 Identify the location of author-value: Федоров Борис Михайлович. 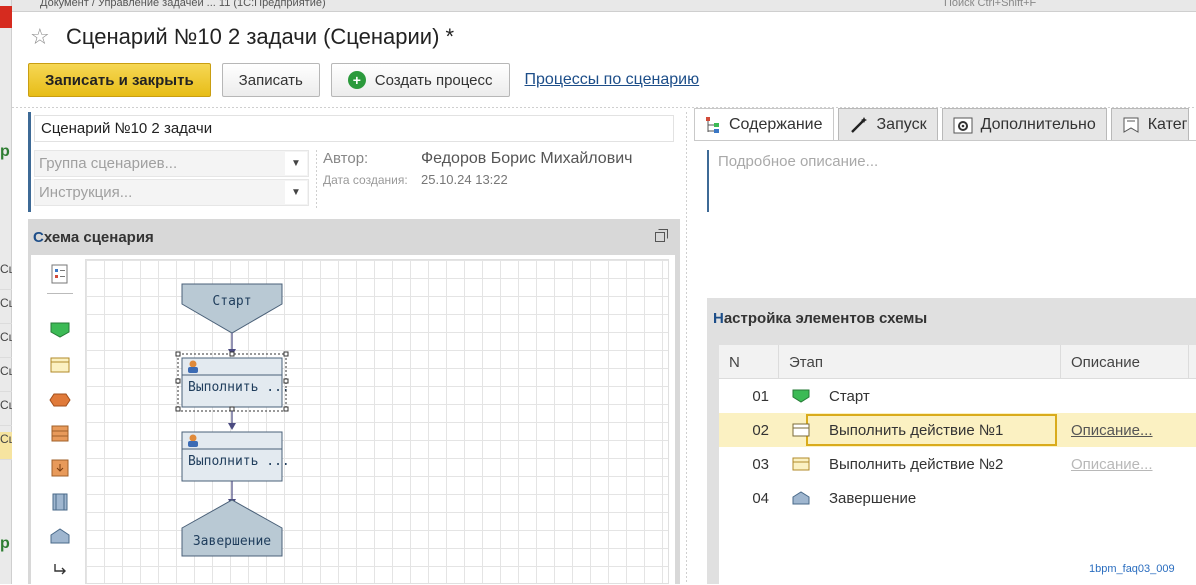
(527, 158).